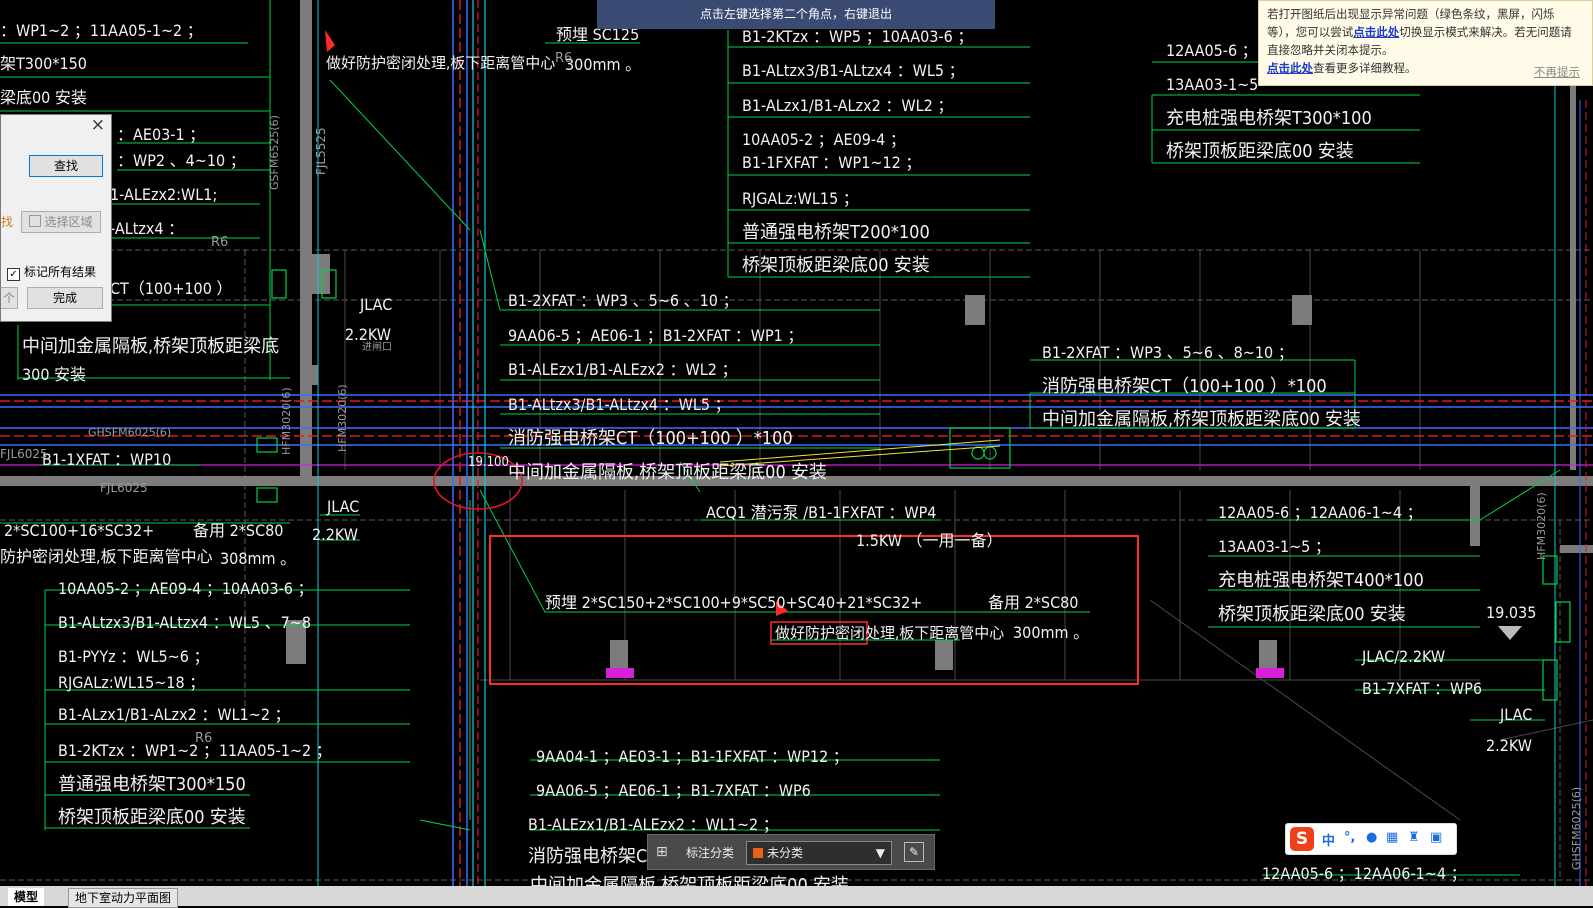 This screenshot has width=1593, height=908. Describe the element at coordinates (800, 198) in the screenshot. I see `cad-label: RJGALz:WL15 ；` at that location.